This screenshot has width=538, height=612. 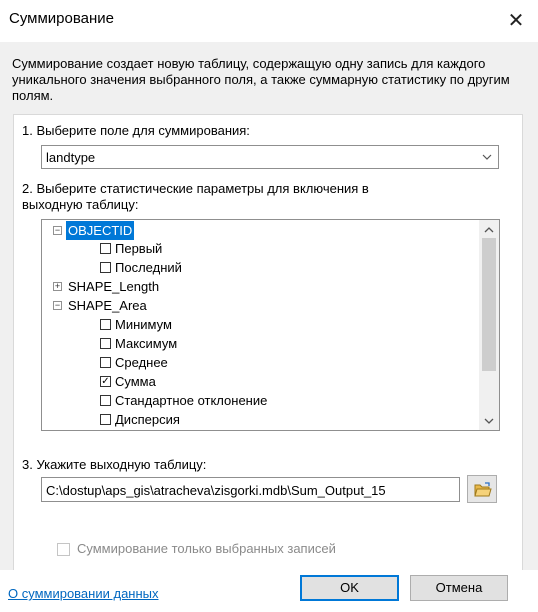 I want to click on tree-node-shape-length: + SHAPE_Length, so click(x=261, y=286).